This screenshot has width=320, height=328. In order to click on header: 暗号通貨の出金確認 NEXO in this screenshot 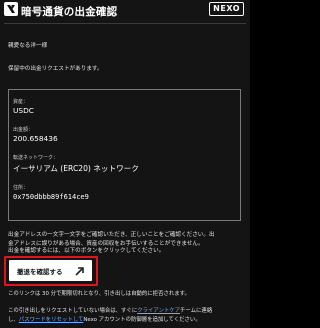, I will do `click(125, 15)`.